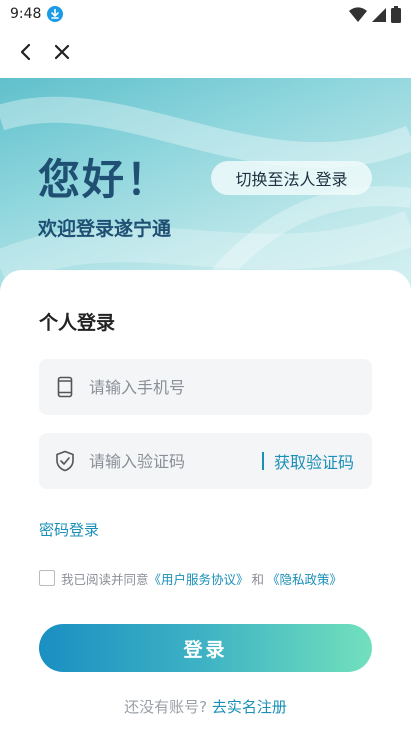 Image resolution: width=411 pixels, height=731 pixels. Describe the element at coordinates (205, 53) in the screenshot. I see `nav-bar` at that location.